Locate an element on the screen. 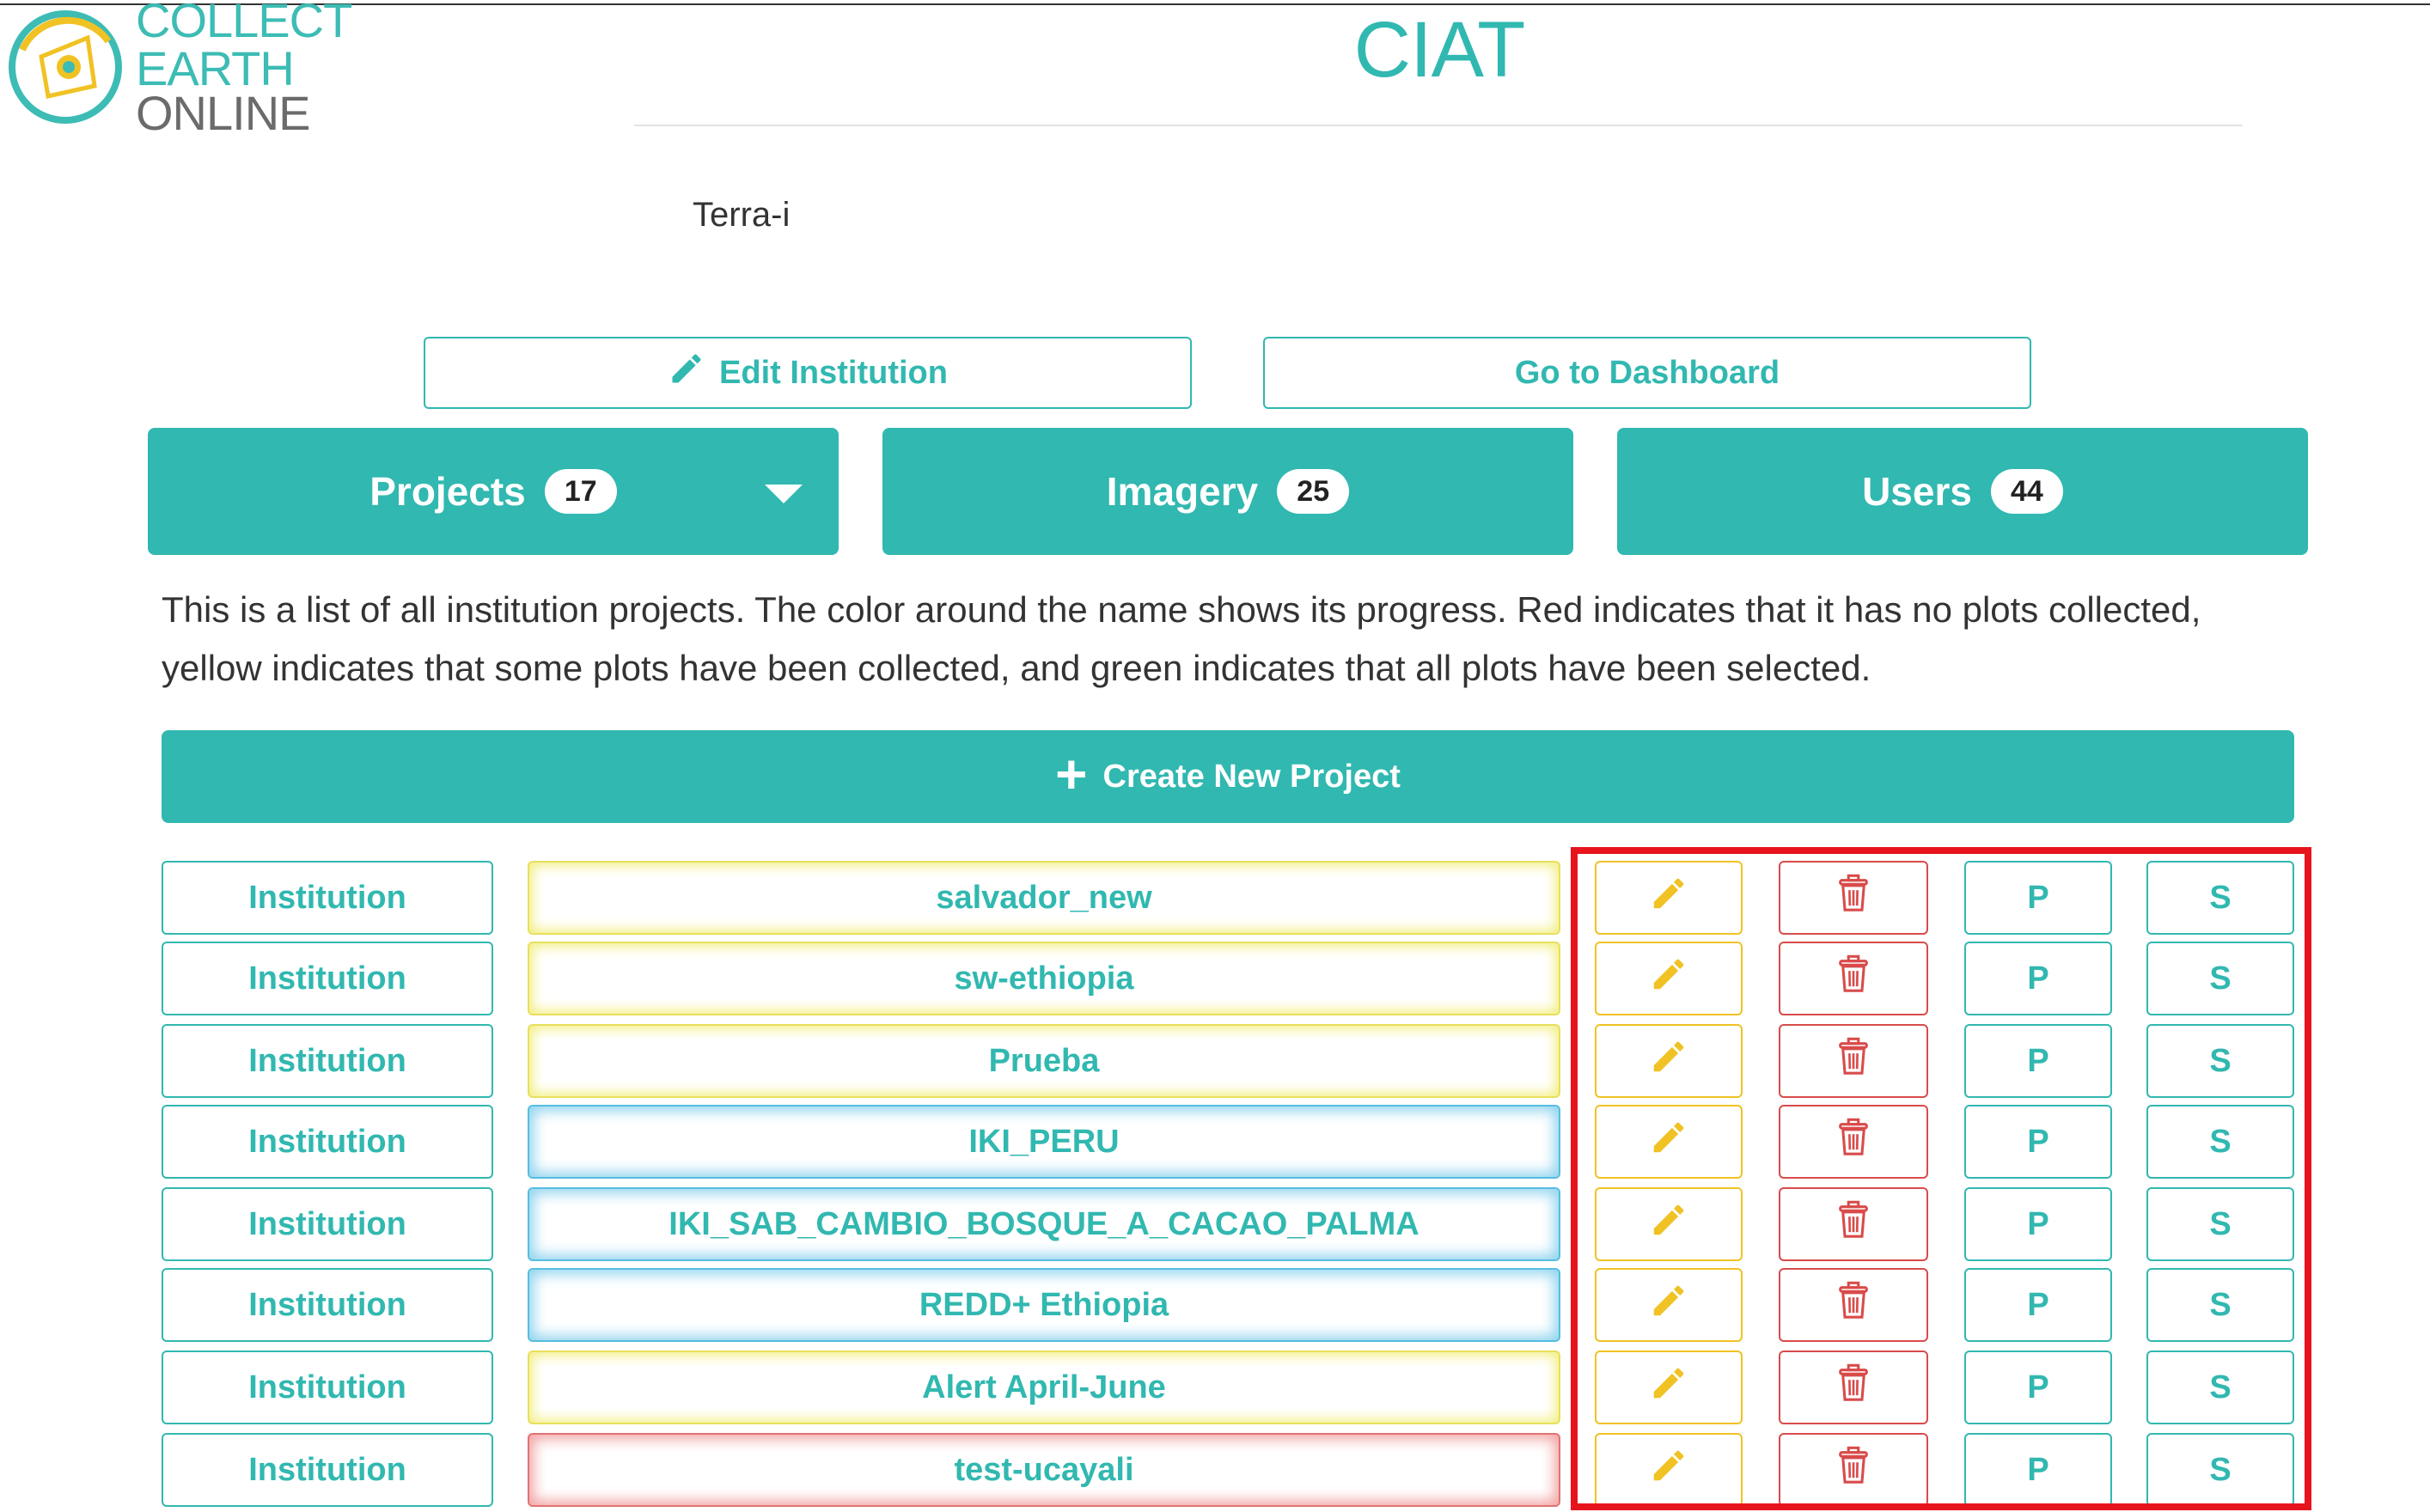  project-row: Institution Alert April-June P S is located at coordinates (1215, 1387).